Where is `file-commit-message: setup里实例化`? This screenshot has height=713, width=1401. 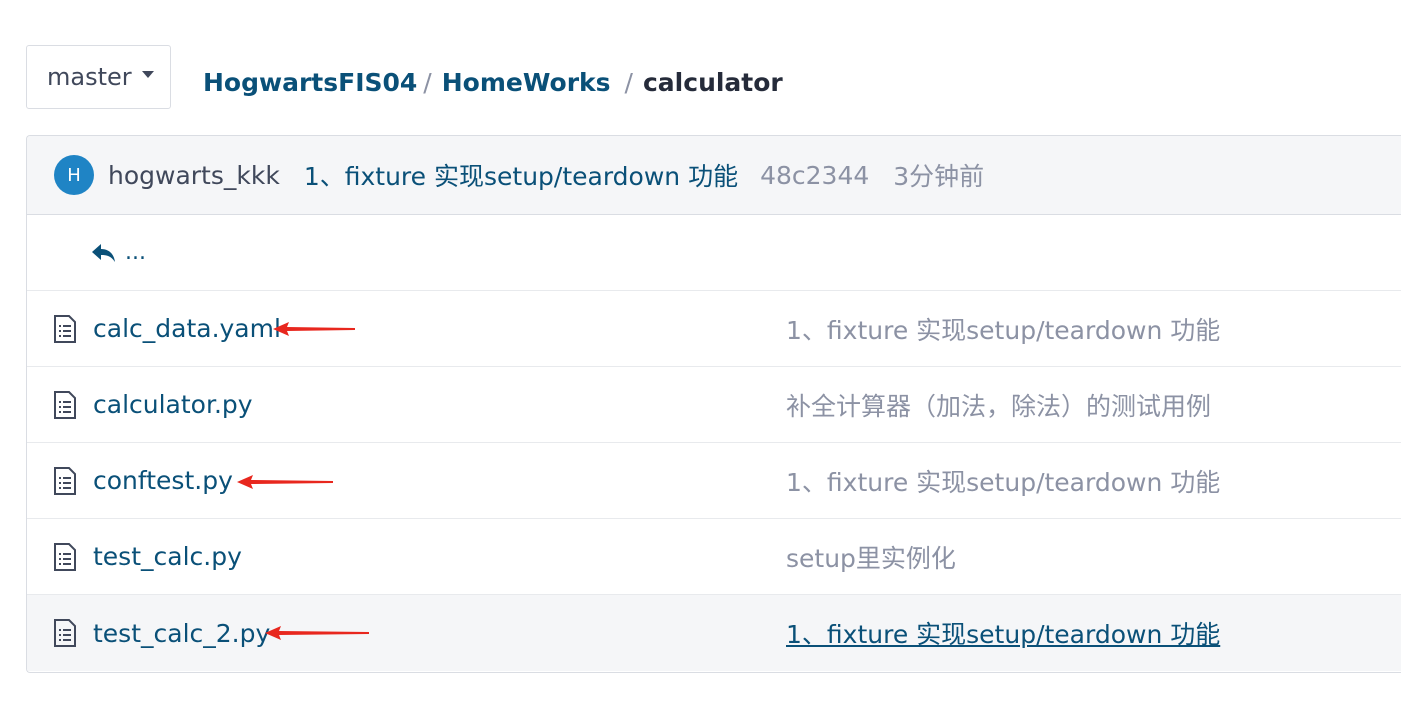 file-commit-message: setup里实例化 is located at coordinates (871, 557).